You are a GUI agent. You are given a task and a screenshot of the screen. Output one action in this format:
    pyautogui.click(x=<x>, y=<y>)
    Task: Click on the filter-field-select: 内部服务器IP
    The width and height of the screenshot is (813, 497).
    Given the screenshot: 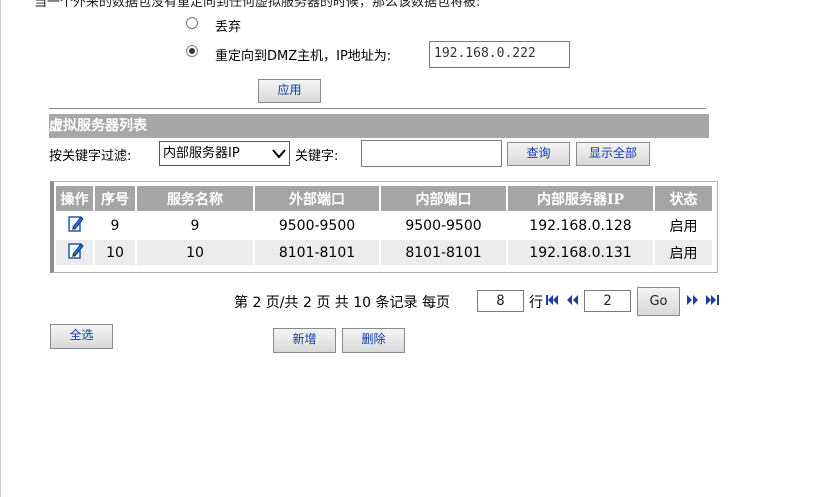 What is the action you would take?
    pyautogui.click(x=224, y=153)
    